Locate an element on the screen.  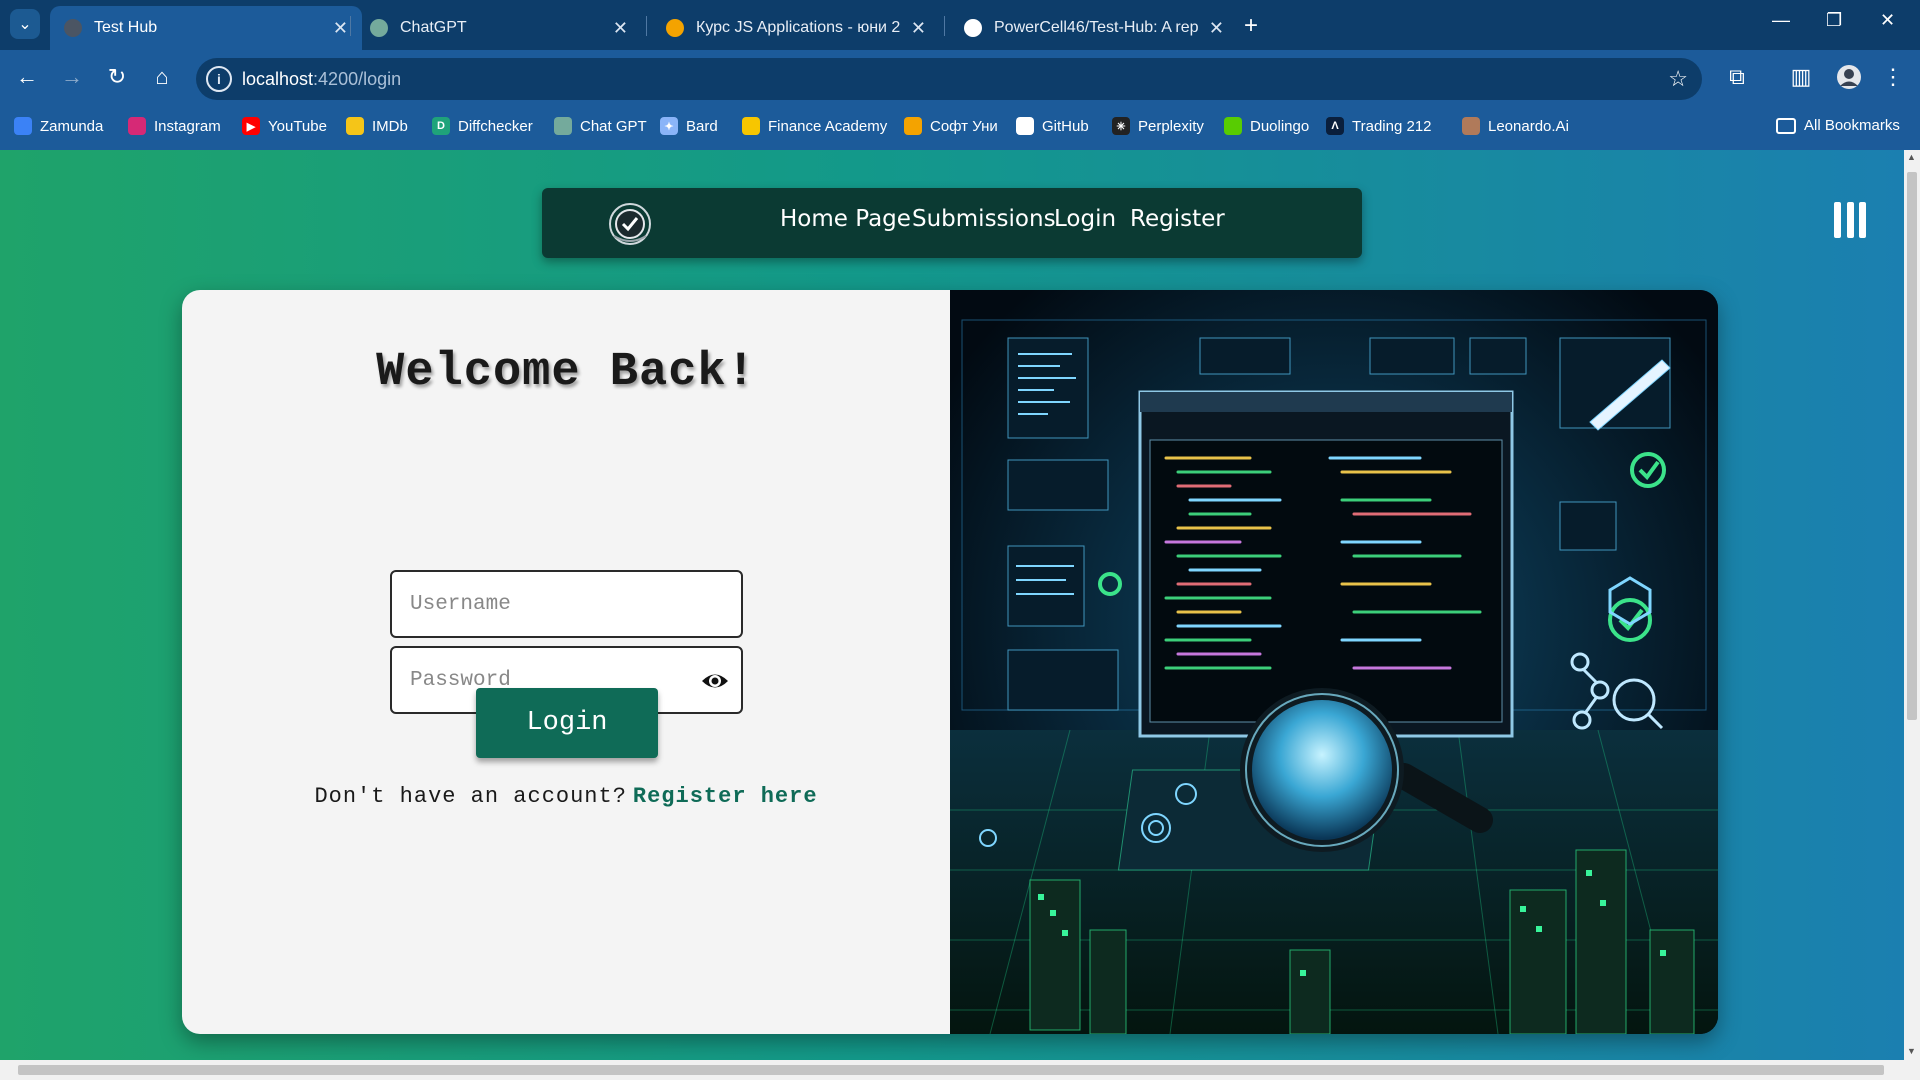
bookmark-item: Duolingo is located at coordinates (1266, 126).